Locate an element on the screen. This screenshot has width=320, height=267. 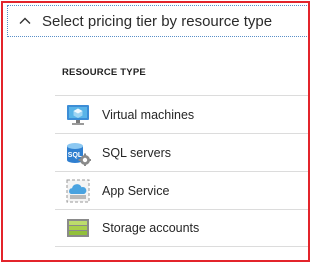
sql-server-icon: SQL is located at coordinates (78, 153).